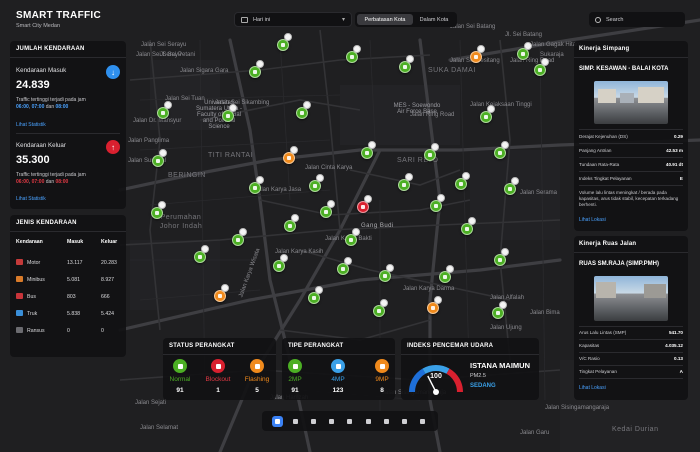 The image size is (700, 452). Describe the element at coordinates (631, 150) in the screenshot. I see `metric-row: Panjang Antrian 42.53 m` at that location.